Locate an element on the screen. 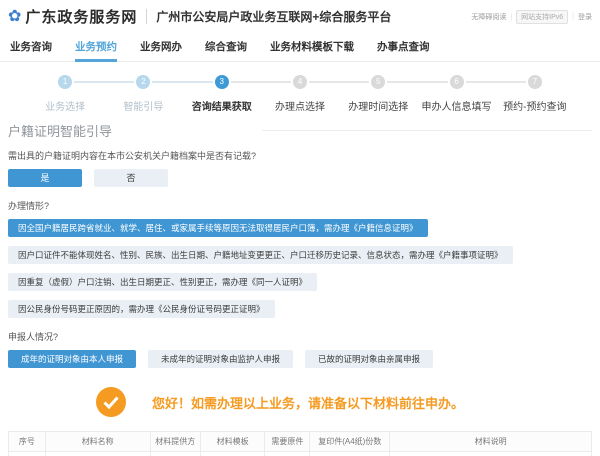 This screenshot has width=600, height=456. site-name: 广东政务服务网 is located at coordinates (81, 17).